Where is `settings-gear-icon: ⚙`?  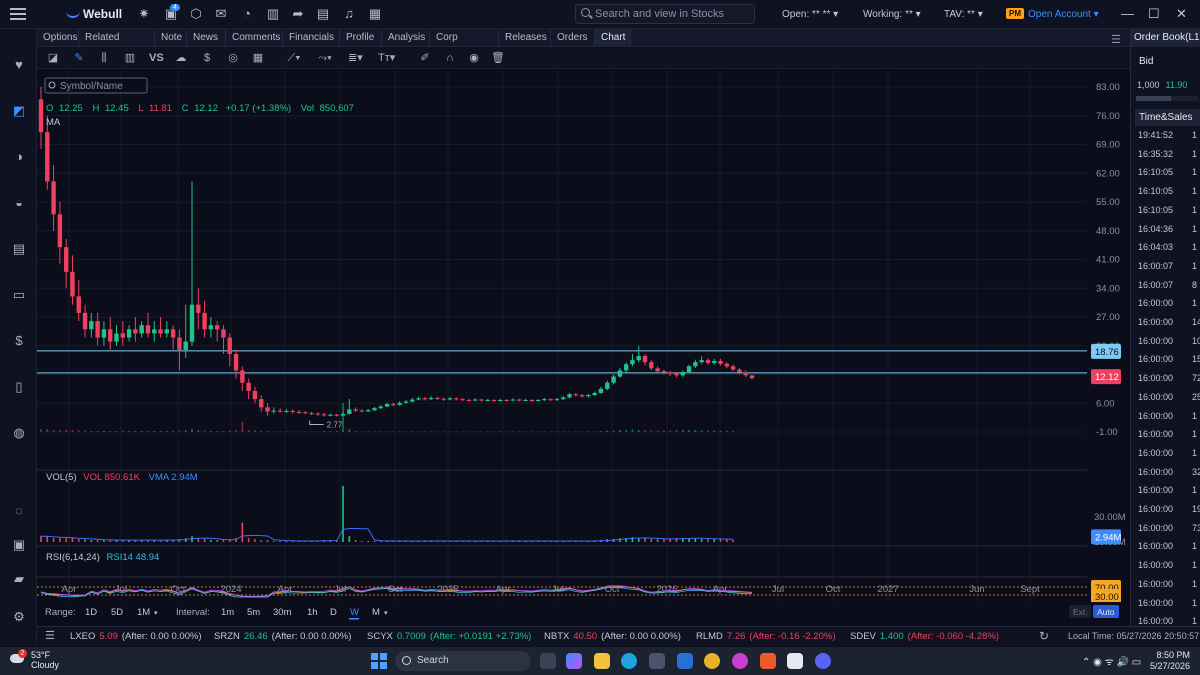
settings-gear-icon: ⚙ is located at coordinates (19, 617).